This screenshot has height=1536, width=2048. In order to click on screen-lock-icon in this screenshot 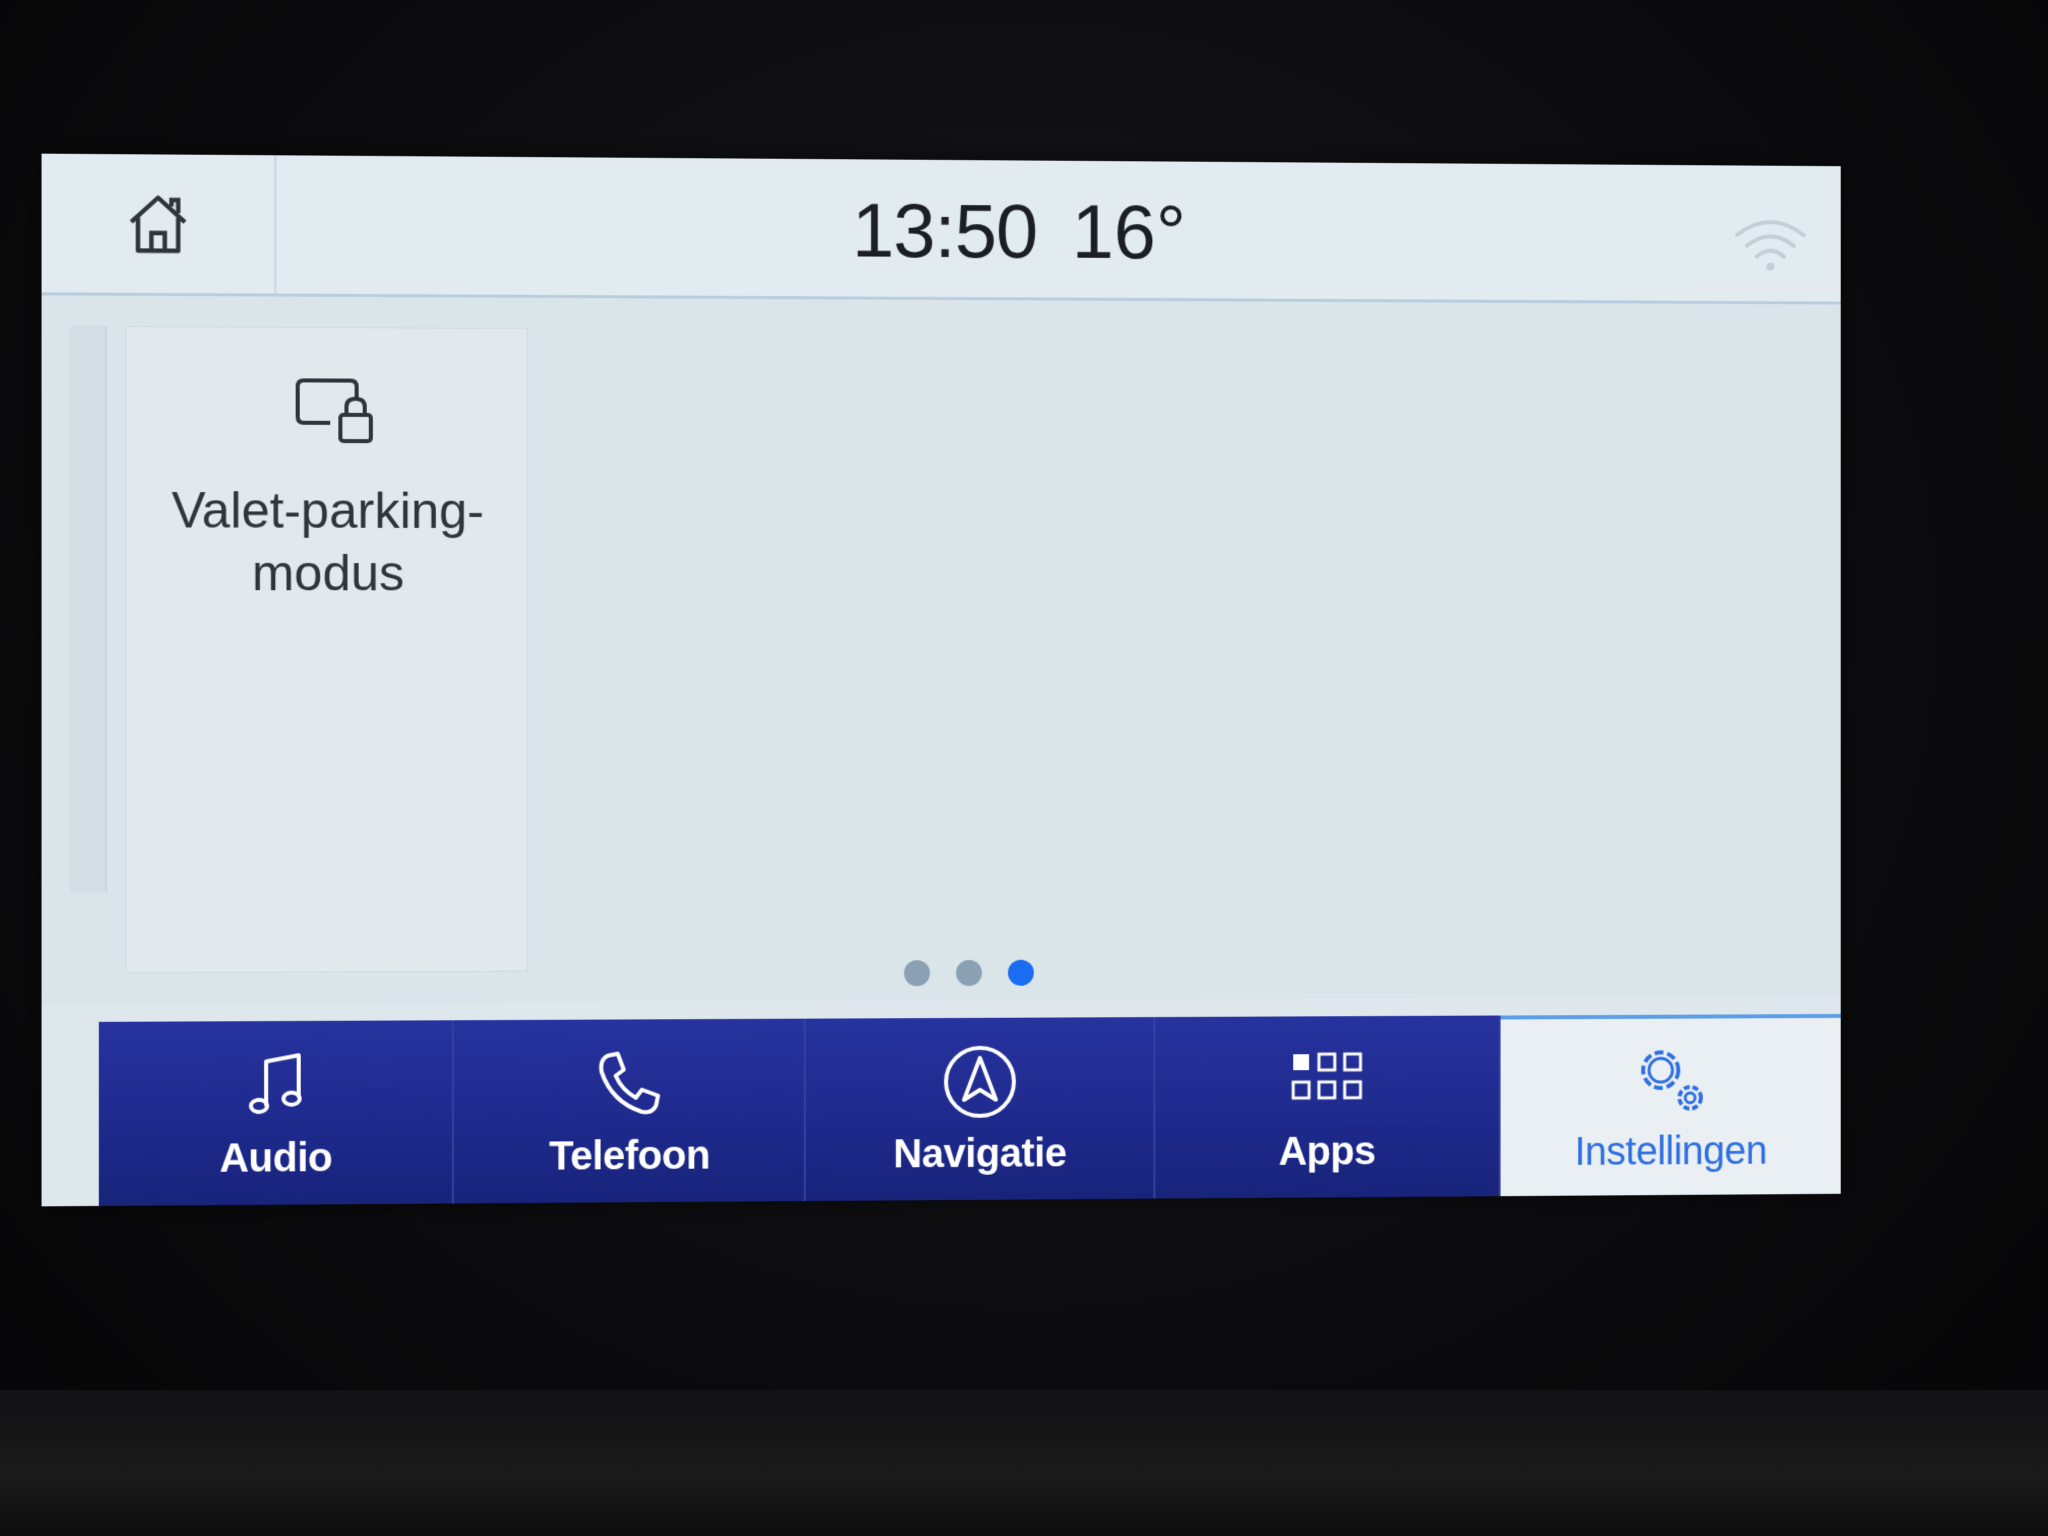, I will do `click(334, 410)`.